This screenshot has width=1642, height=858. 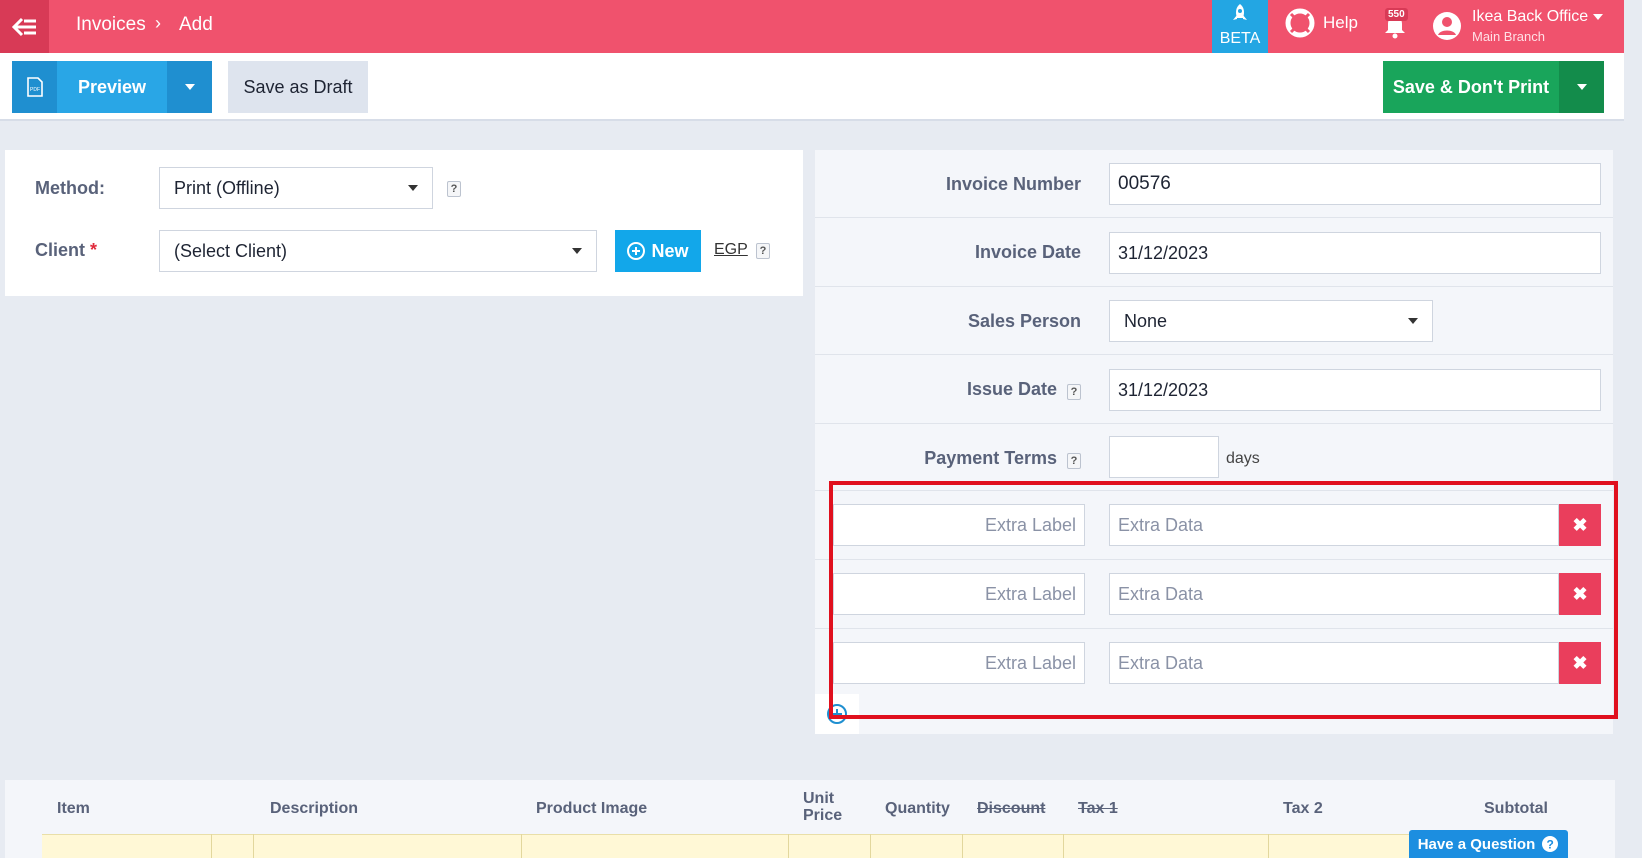 What do you see at coordinates (742, 846) in the screenshot?
I see `table-row` at bounding box center [742, 846].